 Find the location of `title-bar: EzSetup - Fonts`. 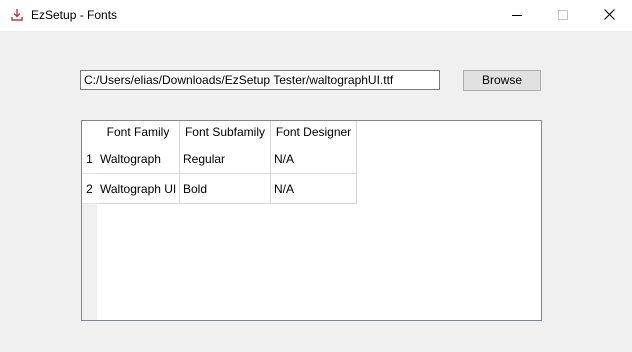

title-bar: EzSetup - Fonts is located at coordinates (316, 15).